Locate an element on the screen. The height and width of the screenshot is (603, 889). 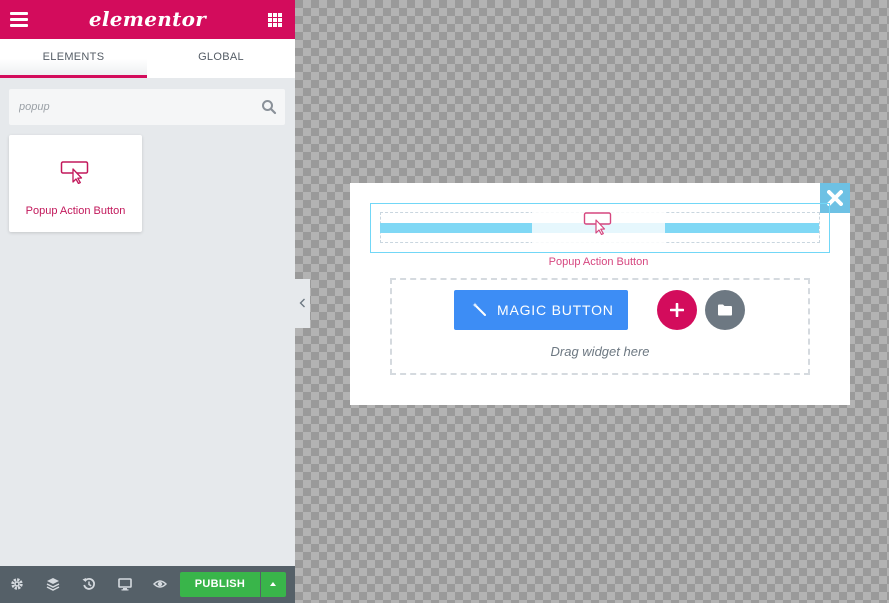
caret-up-icon is located at coordinates (273, 584).